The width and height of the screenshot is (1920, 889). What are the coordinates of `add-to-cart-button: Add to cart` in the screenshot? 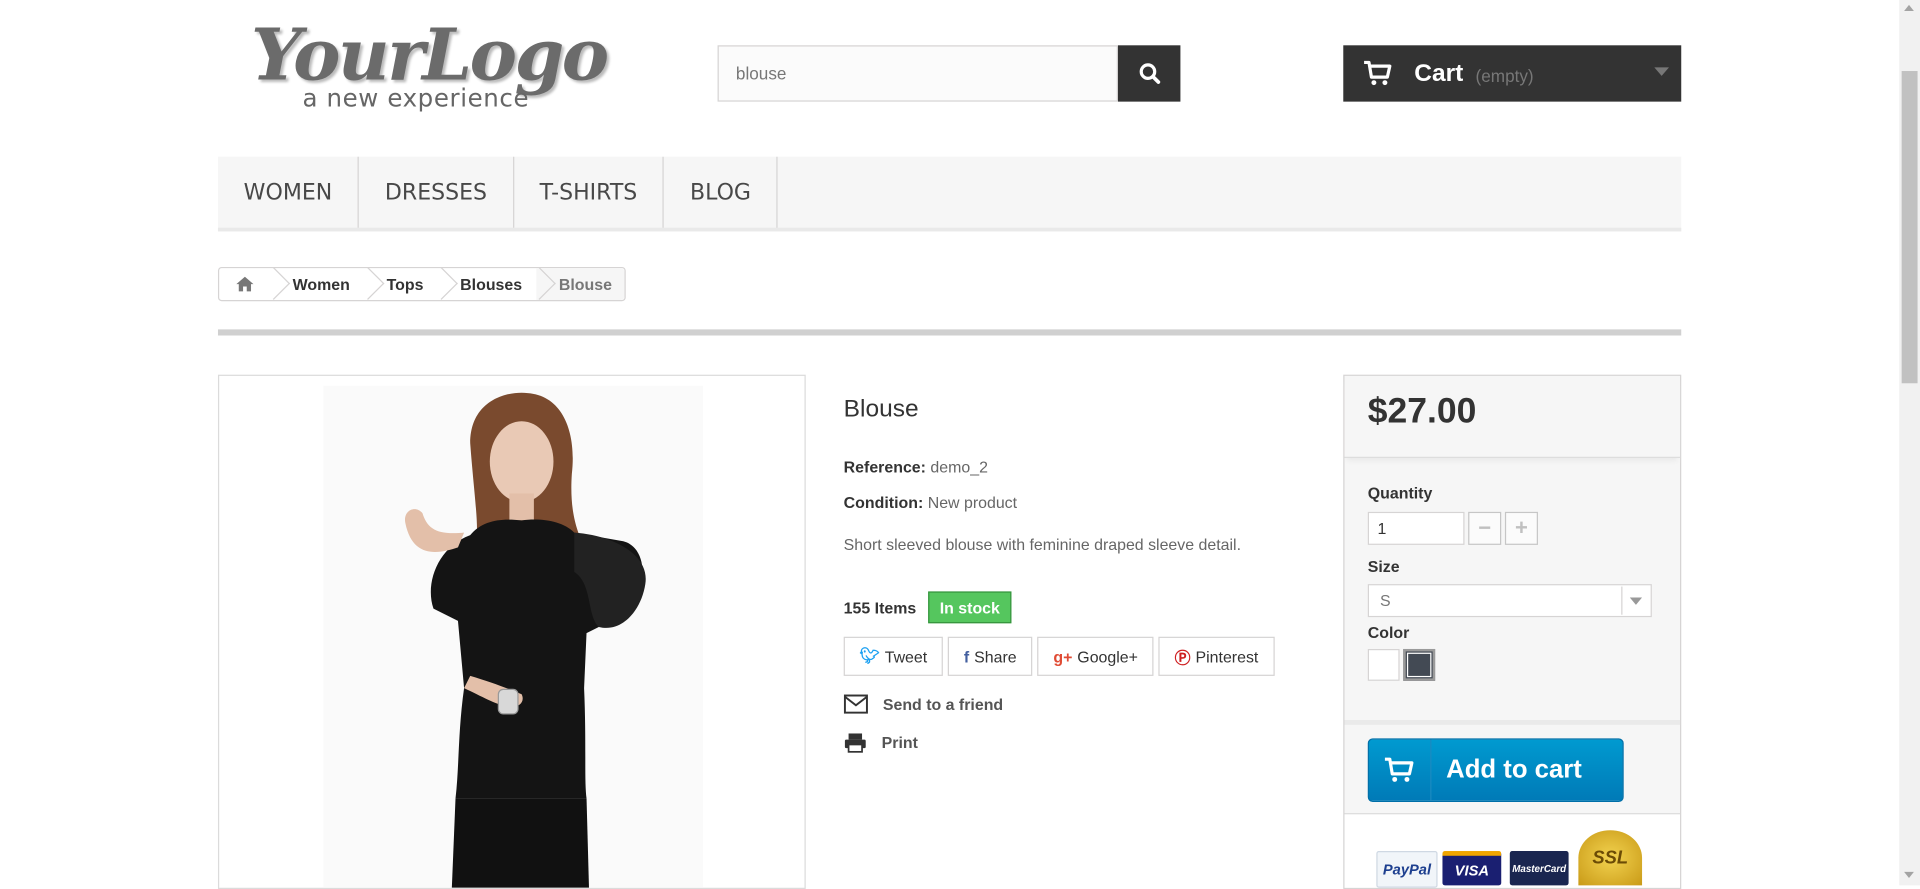 It's located at (1495, 770).